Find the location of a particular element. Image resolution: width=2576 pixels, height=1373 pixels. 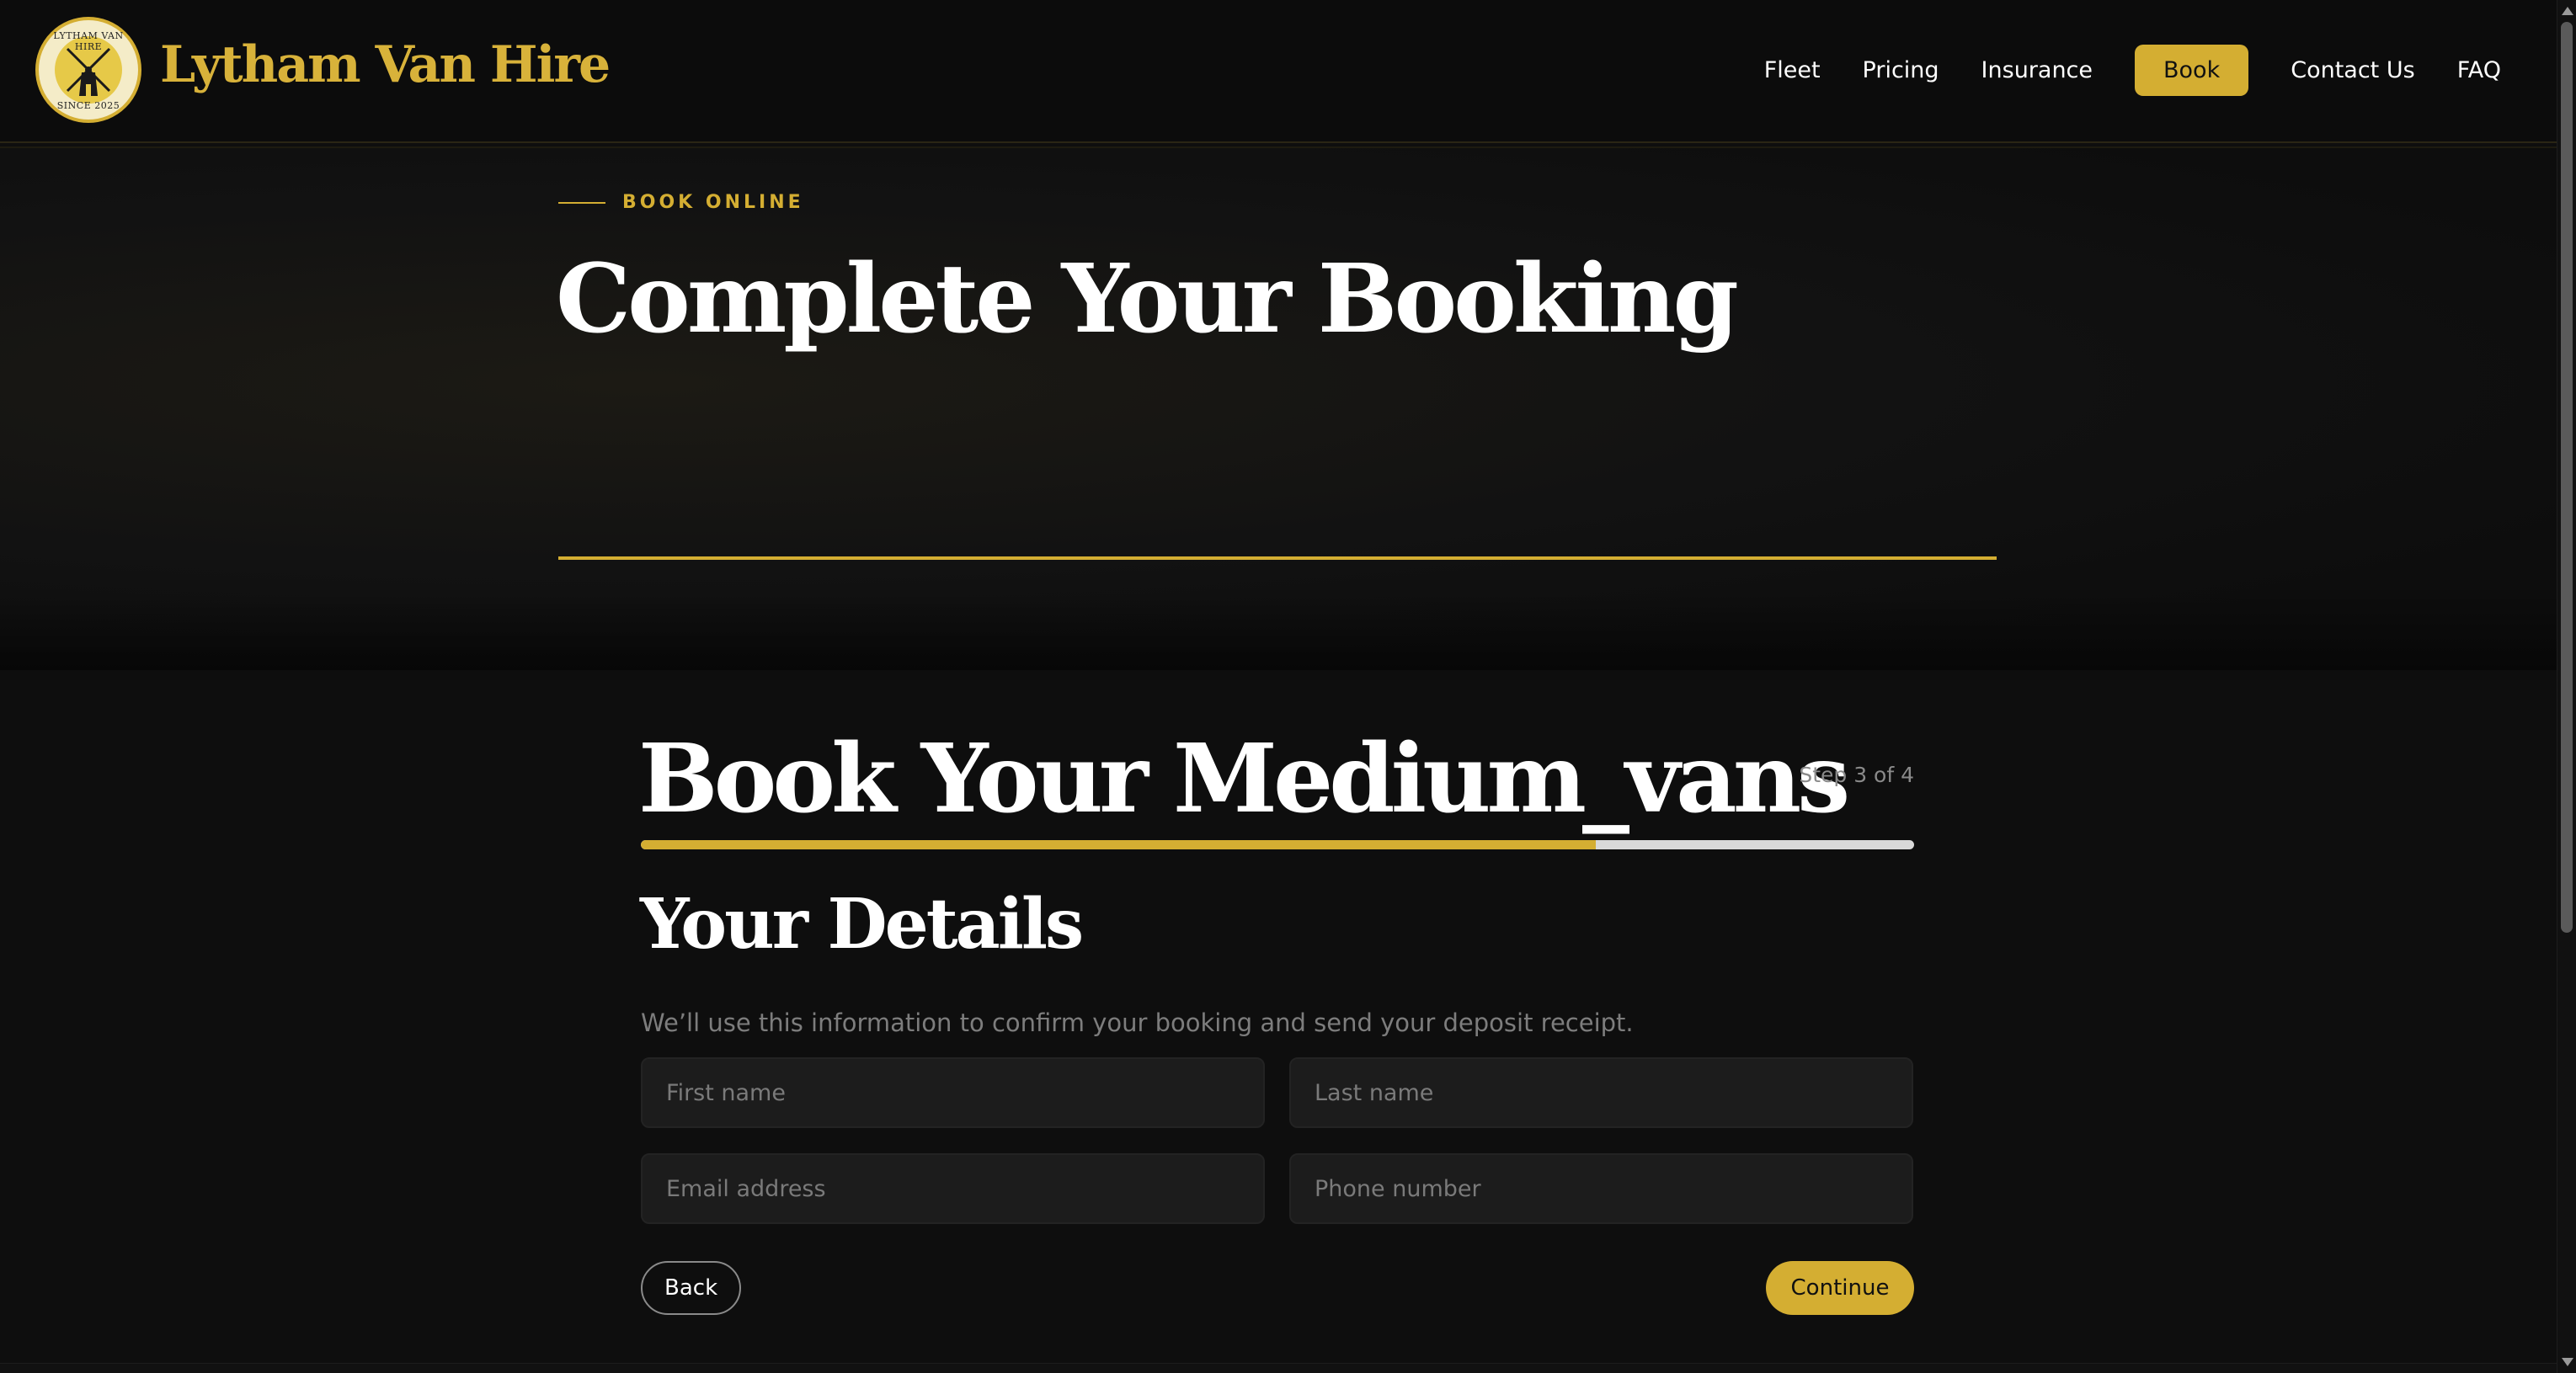

nav-link-insurance: Insurance is located at coordinates (2037, 70).